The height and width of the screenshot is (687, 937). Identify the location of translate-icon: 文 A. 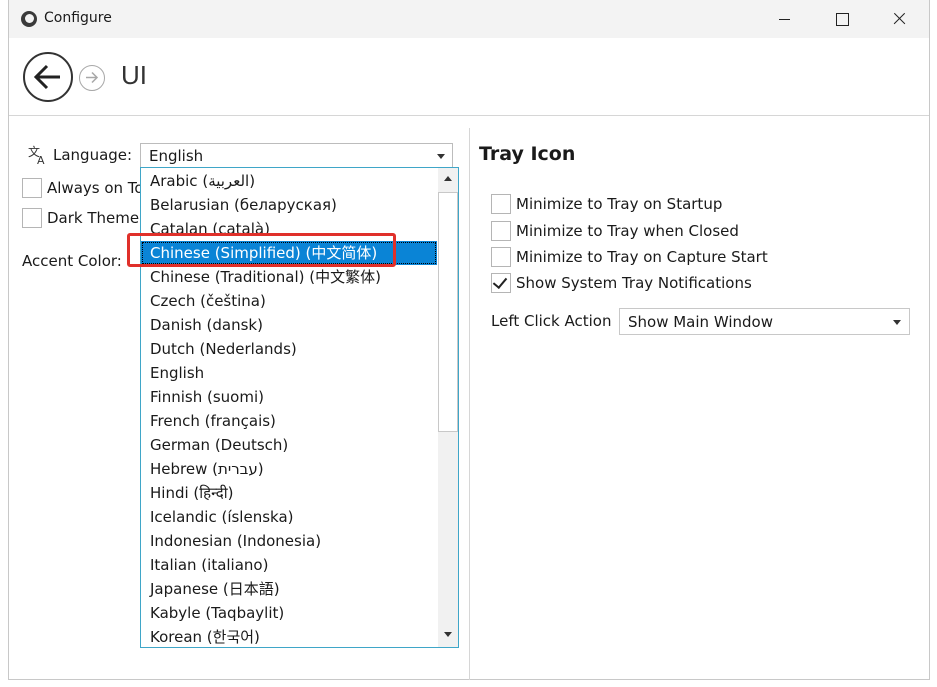
(38, 155).